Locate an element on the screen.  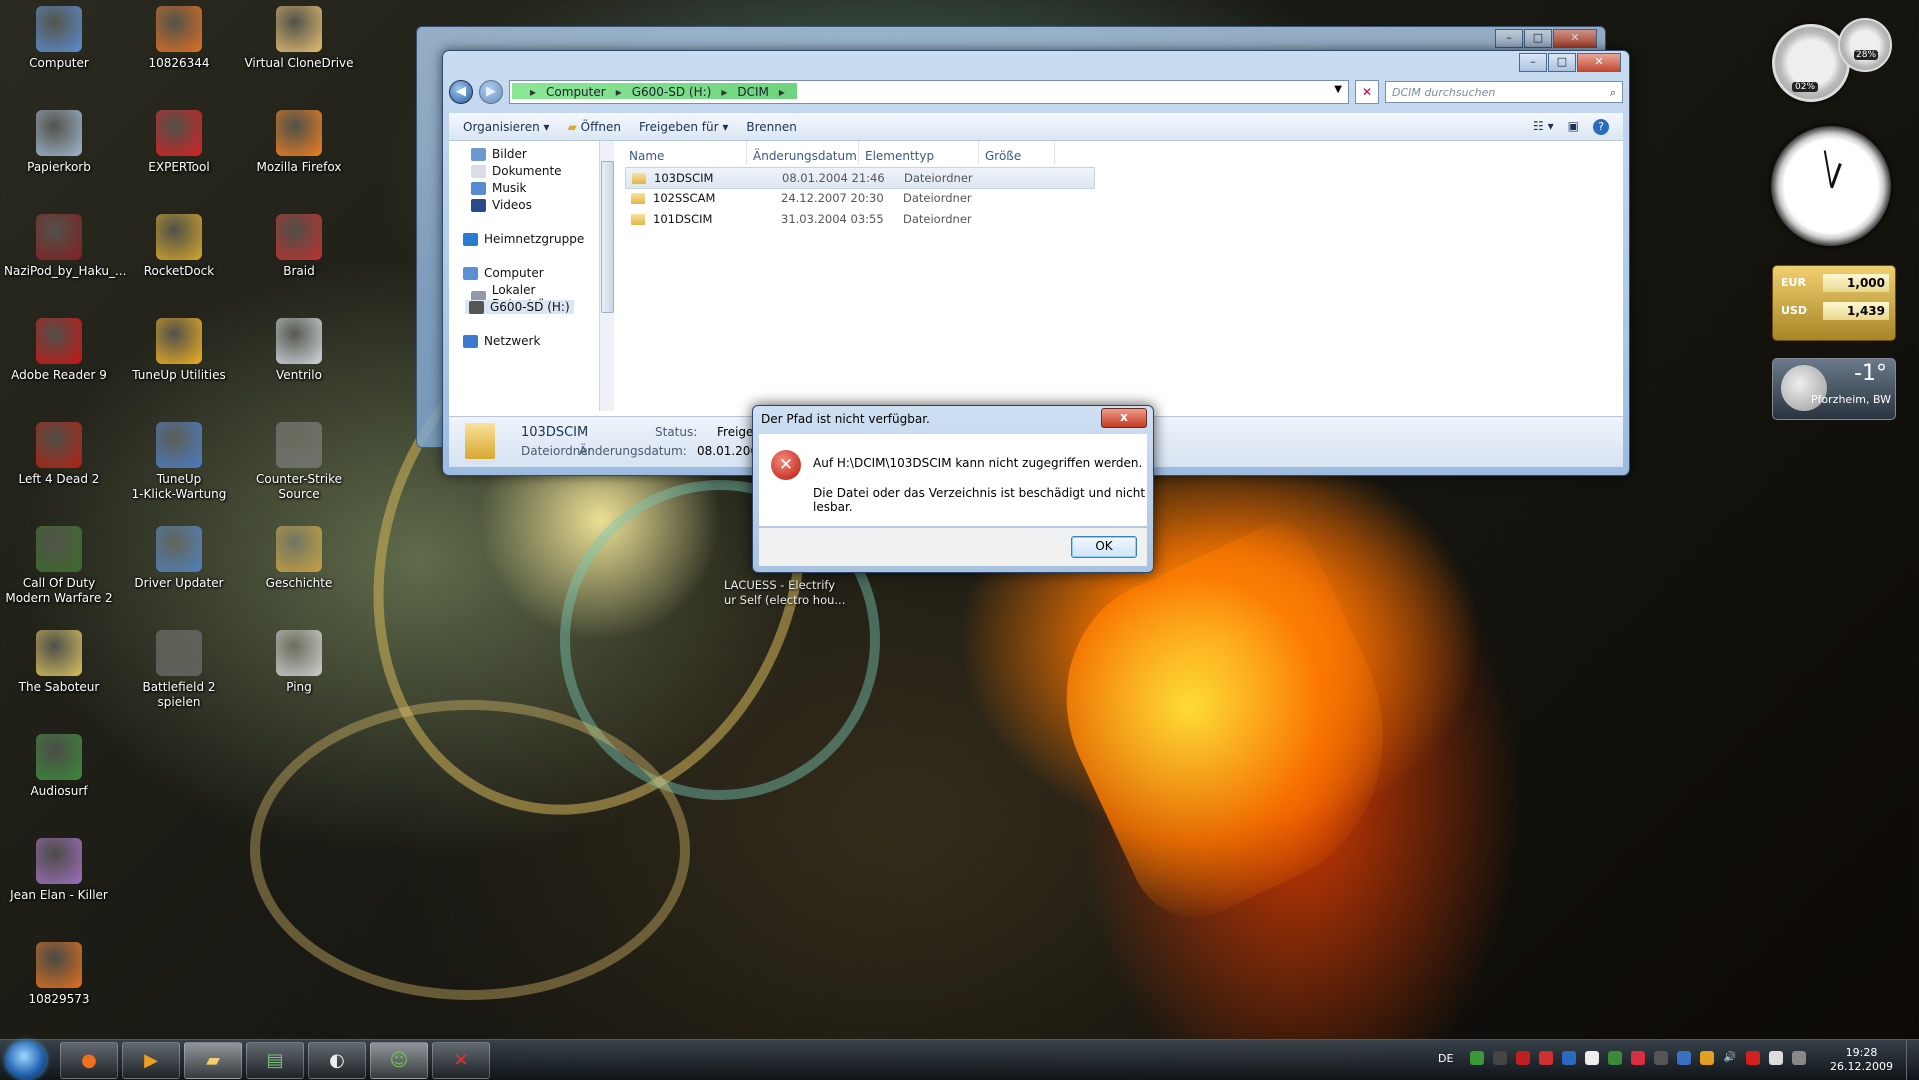
connection-tray-icon is located at coordinates (1684, 1058).